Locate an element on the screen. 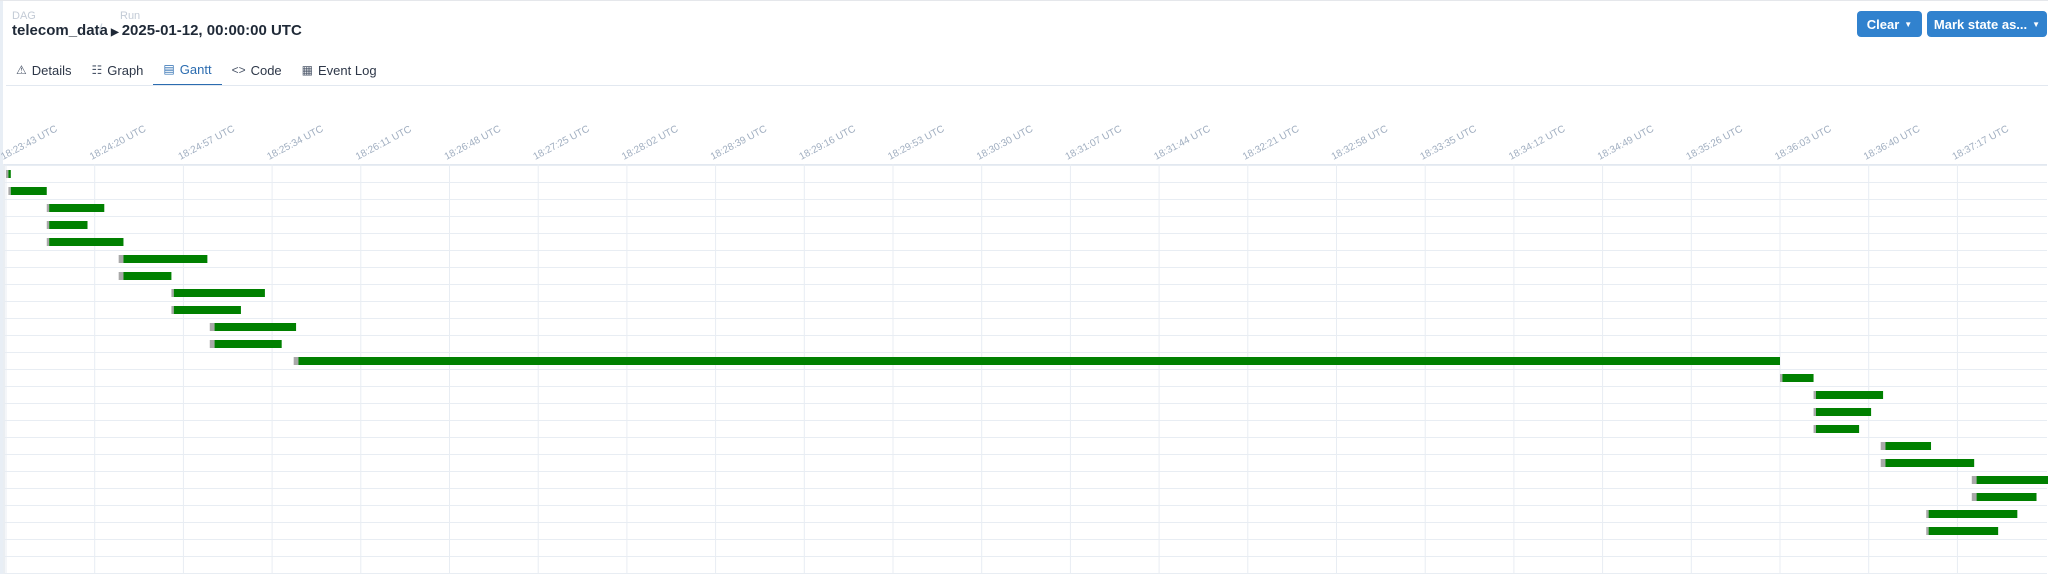 The height and width of the screenshot is (574, 2048). gantt-tick-label: 18:35:26 UTC is located at coordinates (1715, 143).